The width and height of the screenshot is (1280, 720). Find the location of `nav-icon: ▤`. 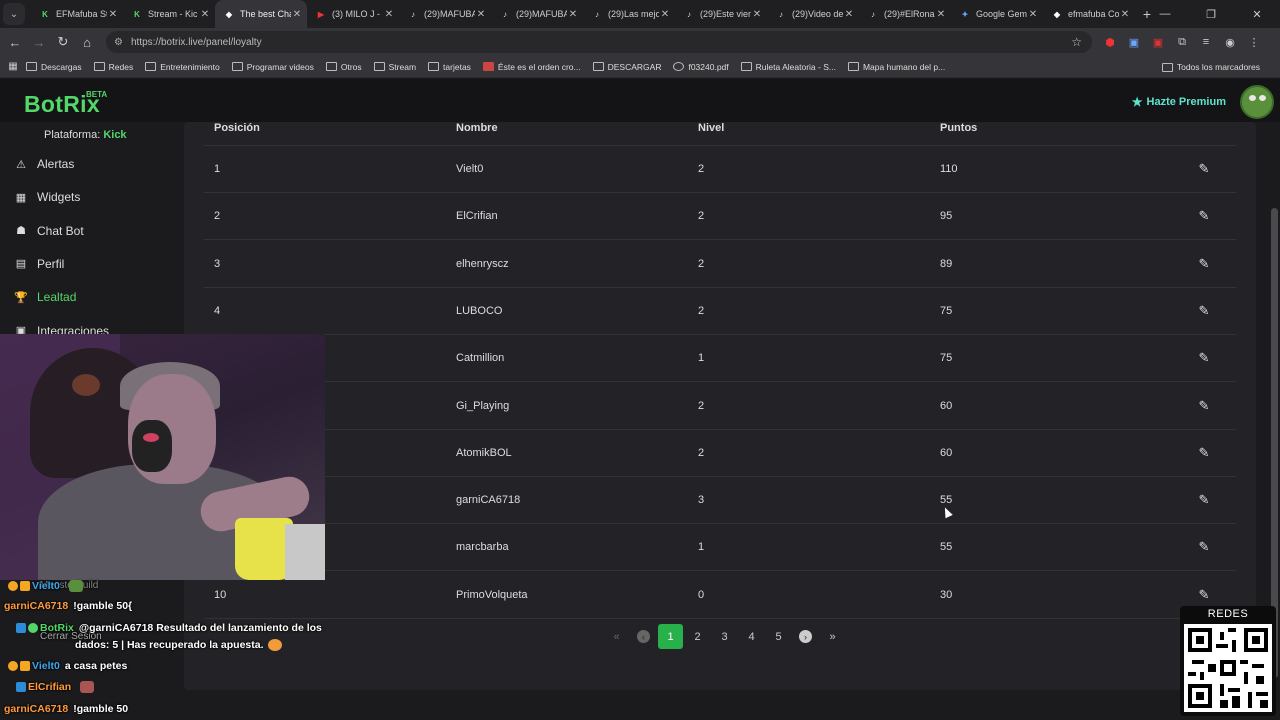

nav-icon: ▤ is located at coordinates (21, 264).